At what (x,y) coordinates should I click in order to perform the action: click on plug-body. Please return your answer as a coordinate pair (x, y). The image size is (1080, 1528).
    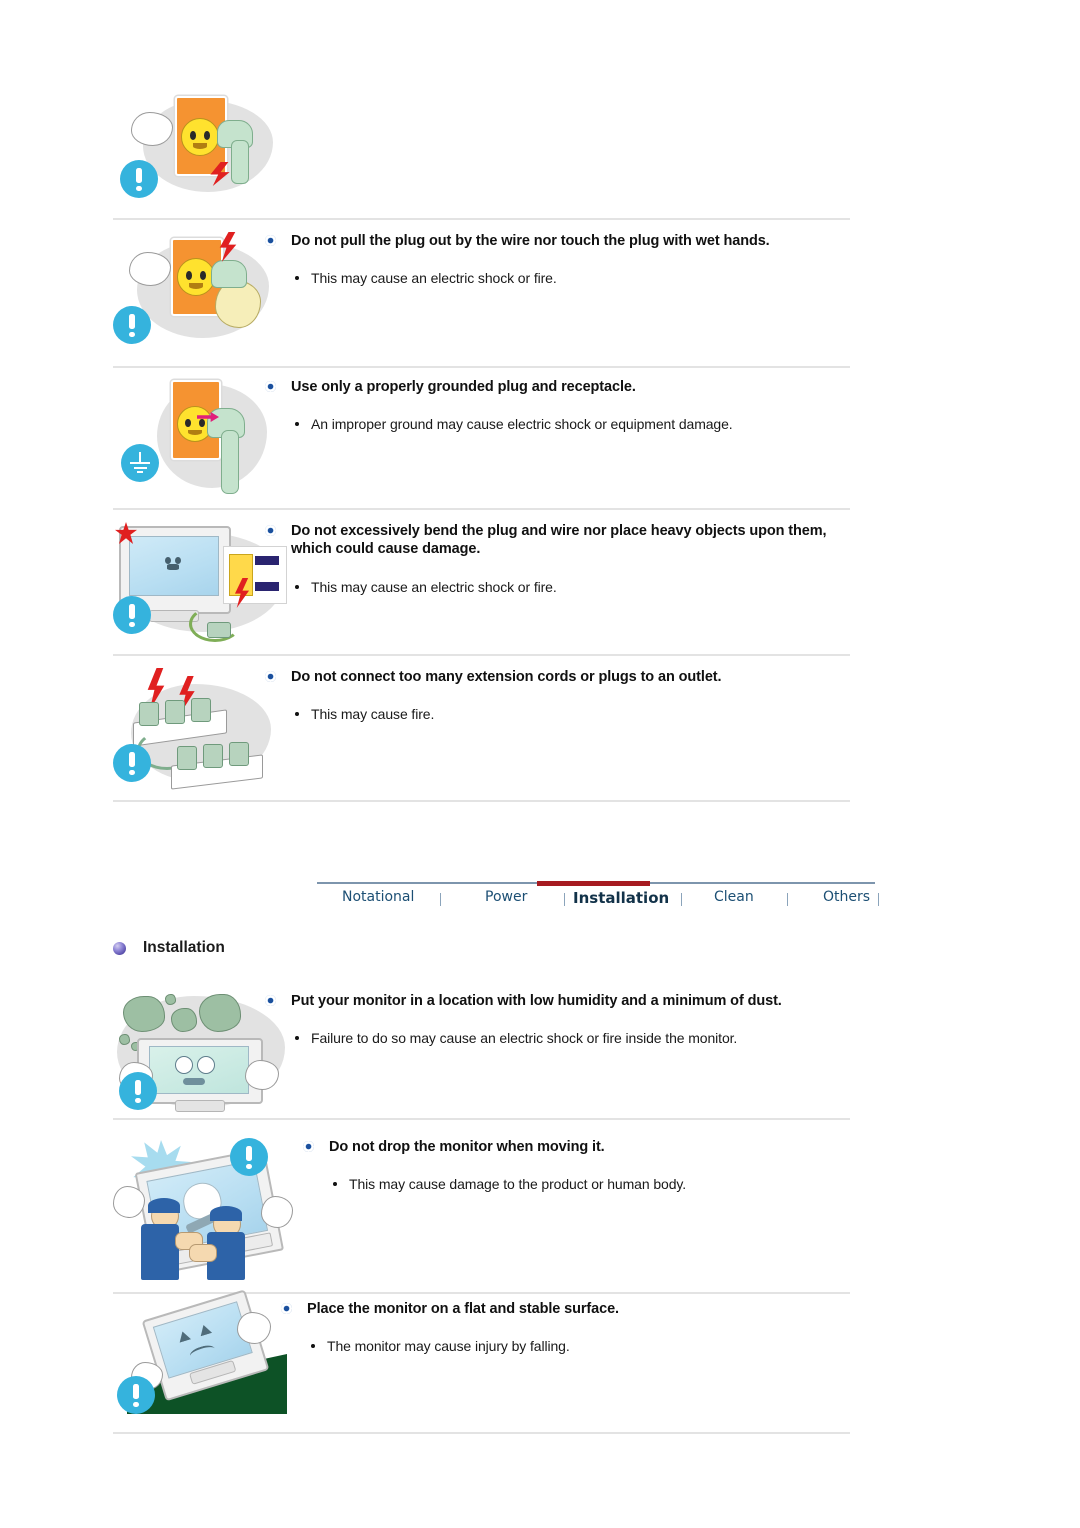
    Looking at the image, I should click on (229, 274).